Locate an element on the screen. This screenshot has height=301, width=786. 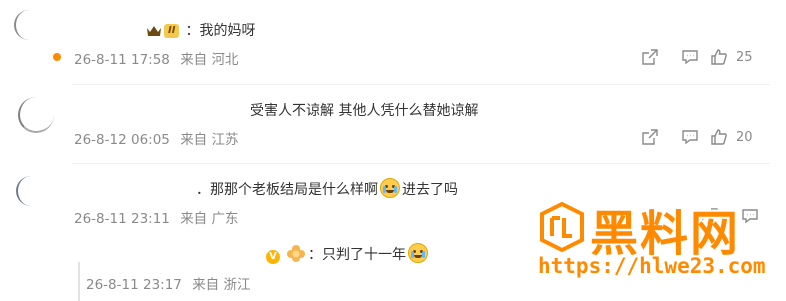
reply-thread-line is located at coordinates (79, 281).